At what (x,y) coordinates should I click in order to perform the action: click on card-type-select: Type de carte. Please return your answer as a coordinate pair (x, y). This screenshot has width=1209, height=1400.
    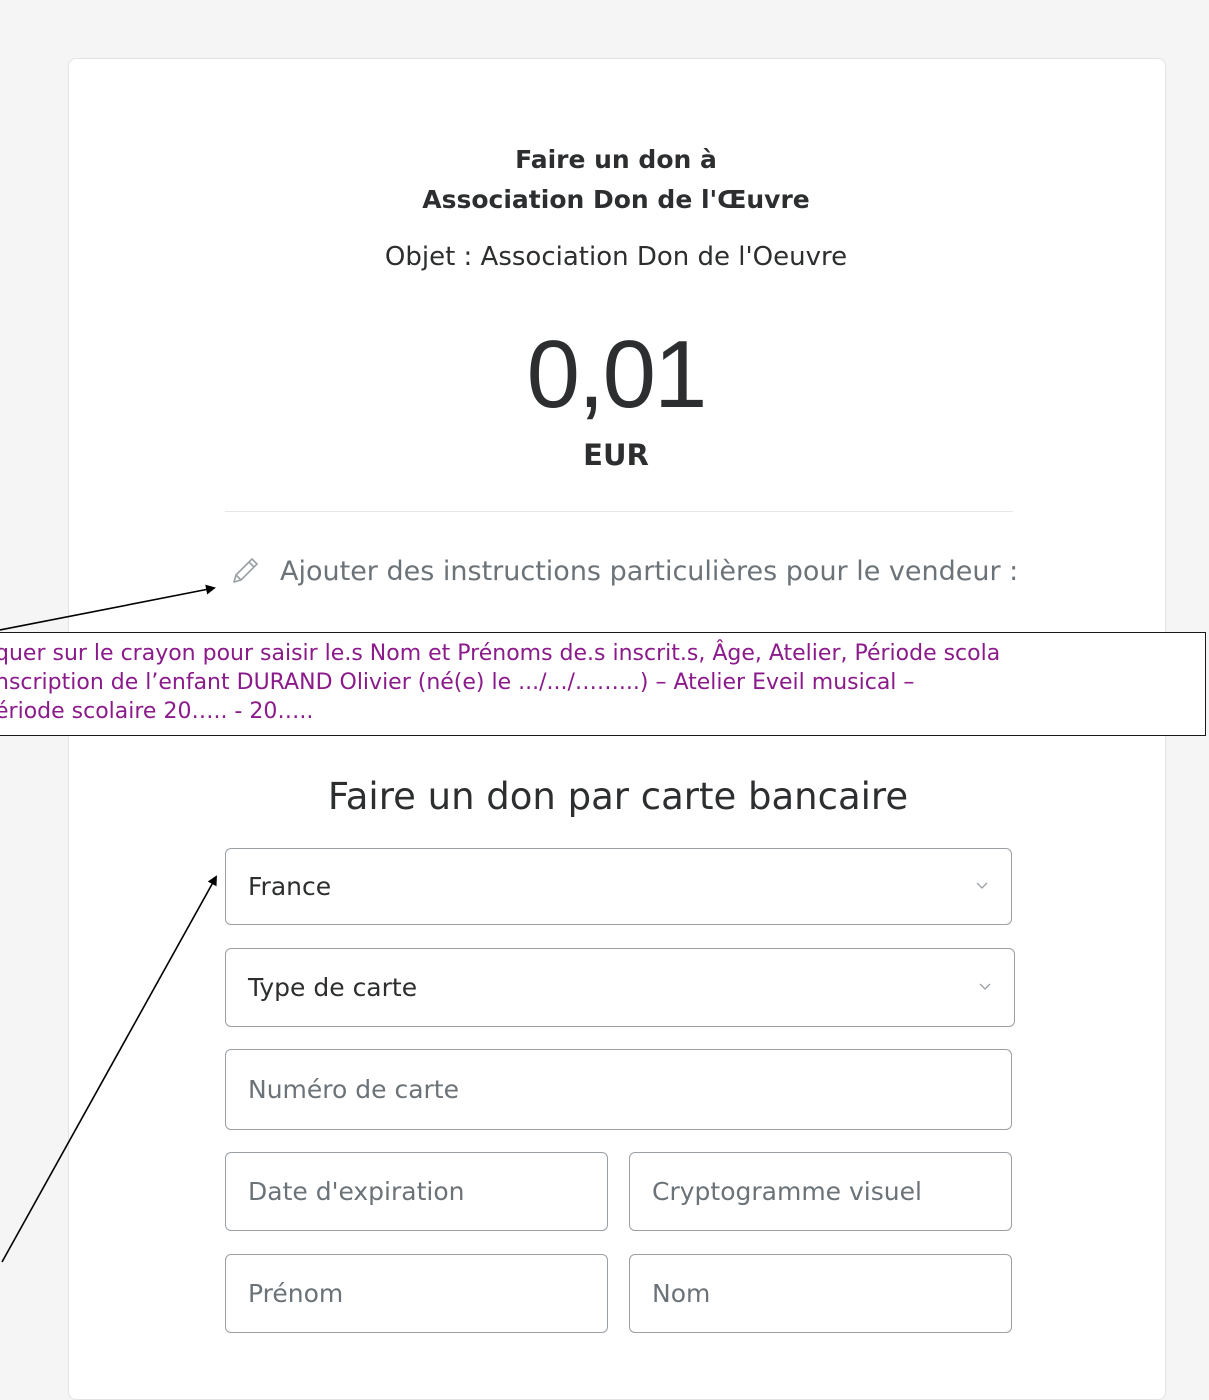
    Looking at the image, I should click on (620, 987).